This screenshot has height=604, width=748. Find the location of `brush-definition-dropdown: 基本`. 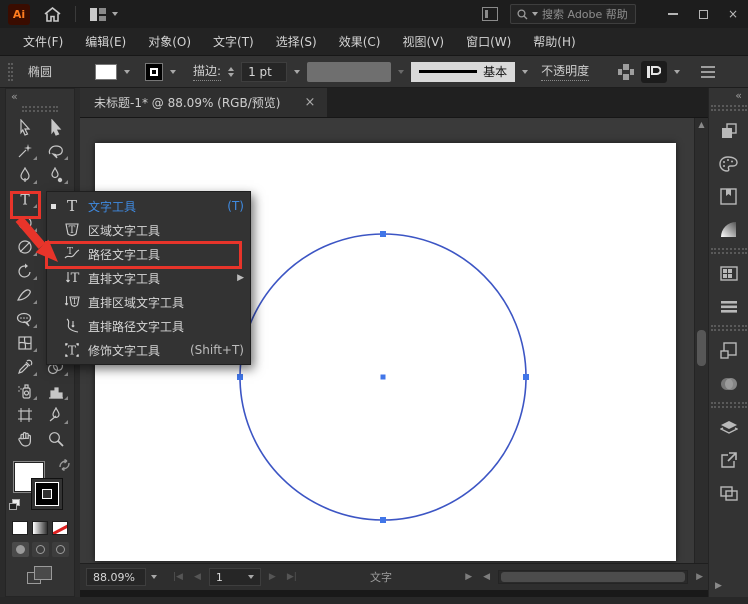

brush-definition-dropdown: 基本 is located at coordinates (463, 71).